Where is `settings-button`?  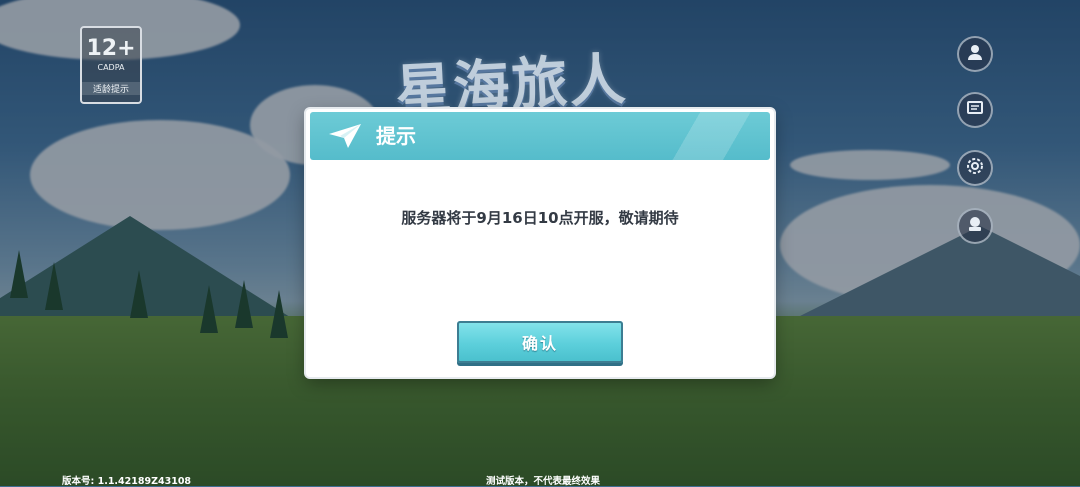
settings-button is located at coordinates (975, 168).